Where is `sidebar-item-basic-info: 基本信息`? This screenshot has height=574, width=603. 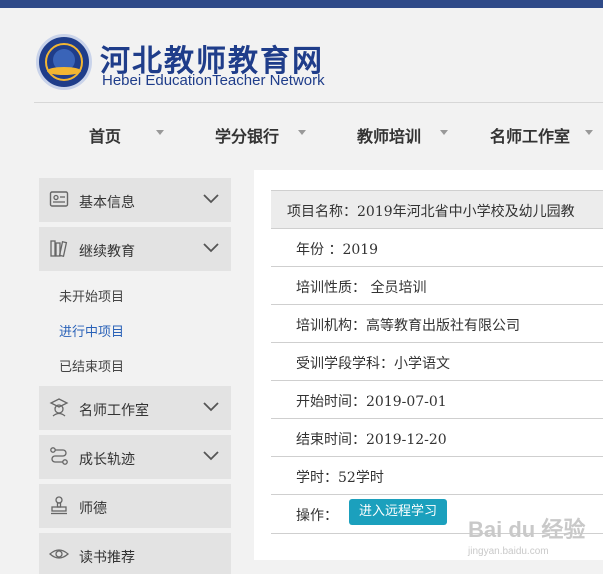
sidebar-item-basic-info: 基本信息 is located at coordinates (135, 200).